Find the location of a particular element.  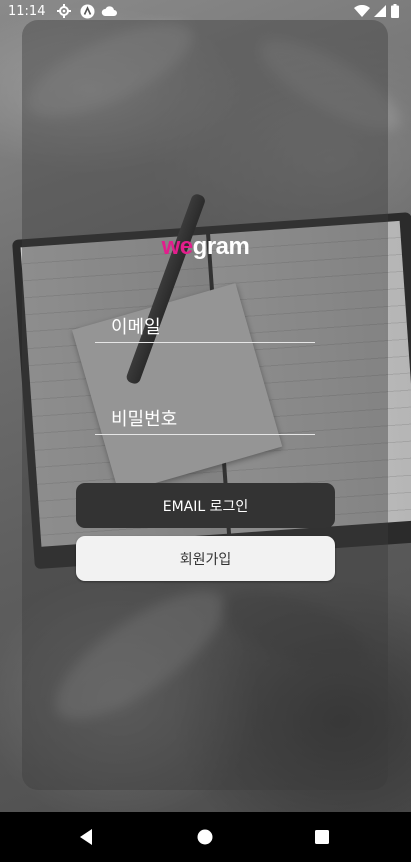

email-field is located at coordinates (205, 327).